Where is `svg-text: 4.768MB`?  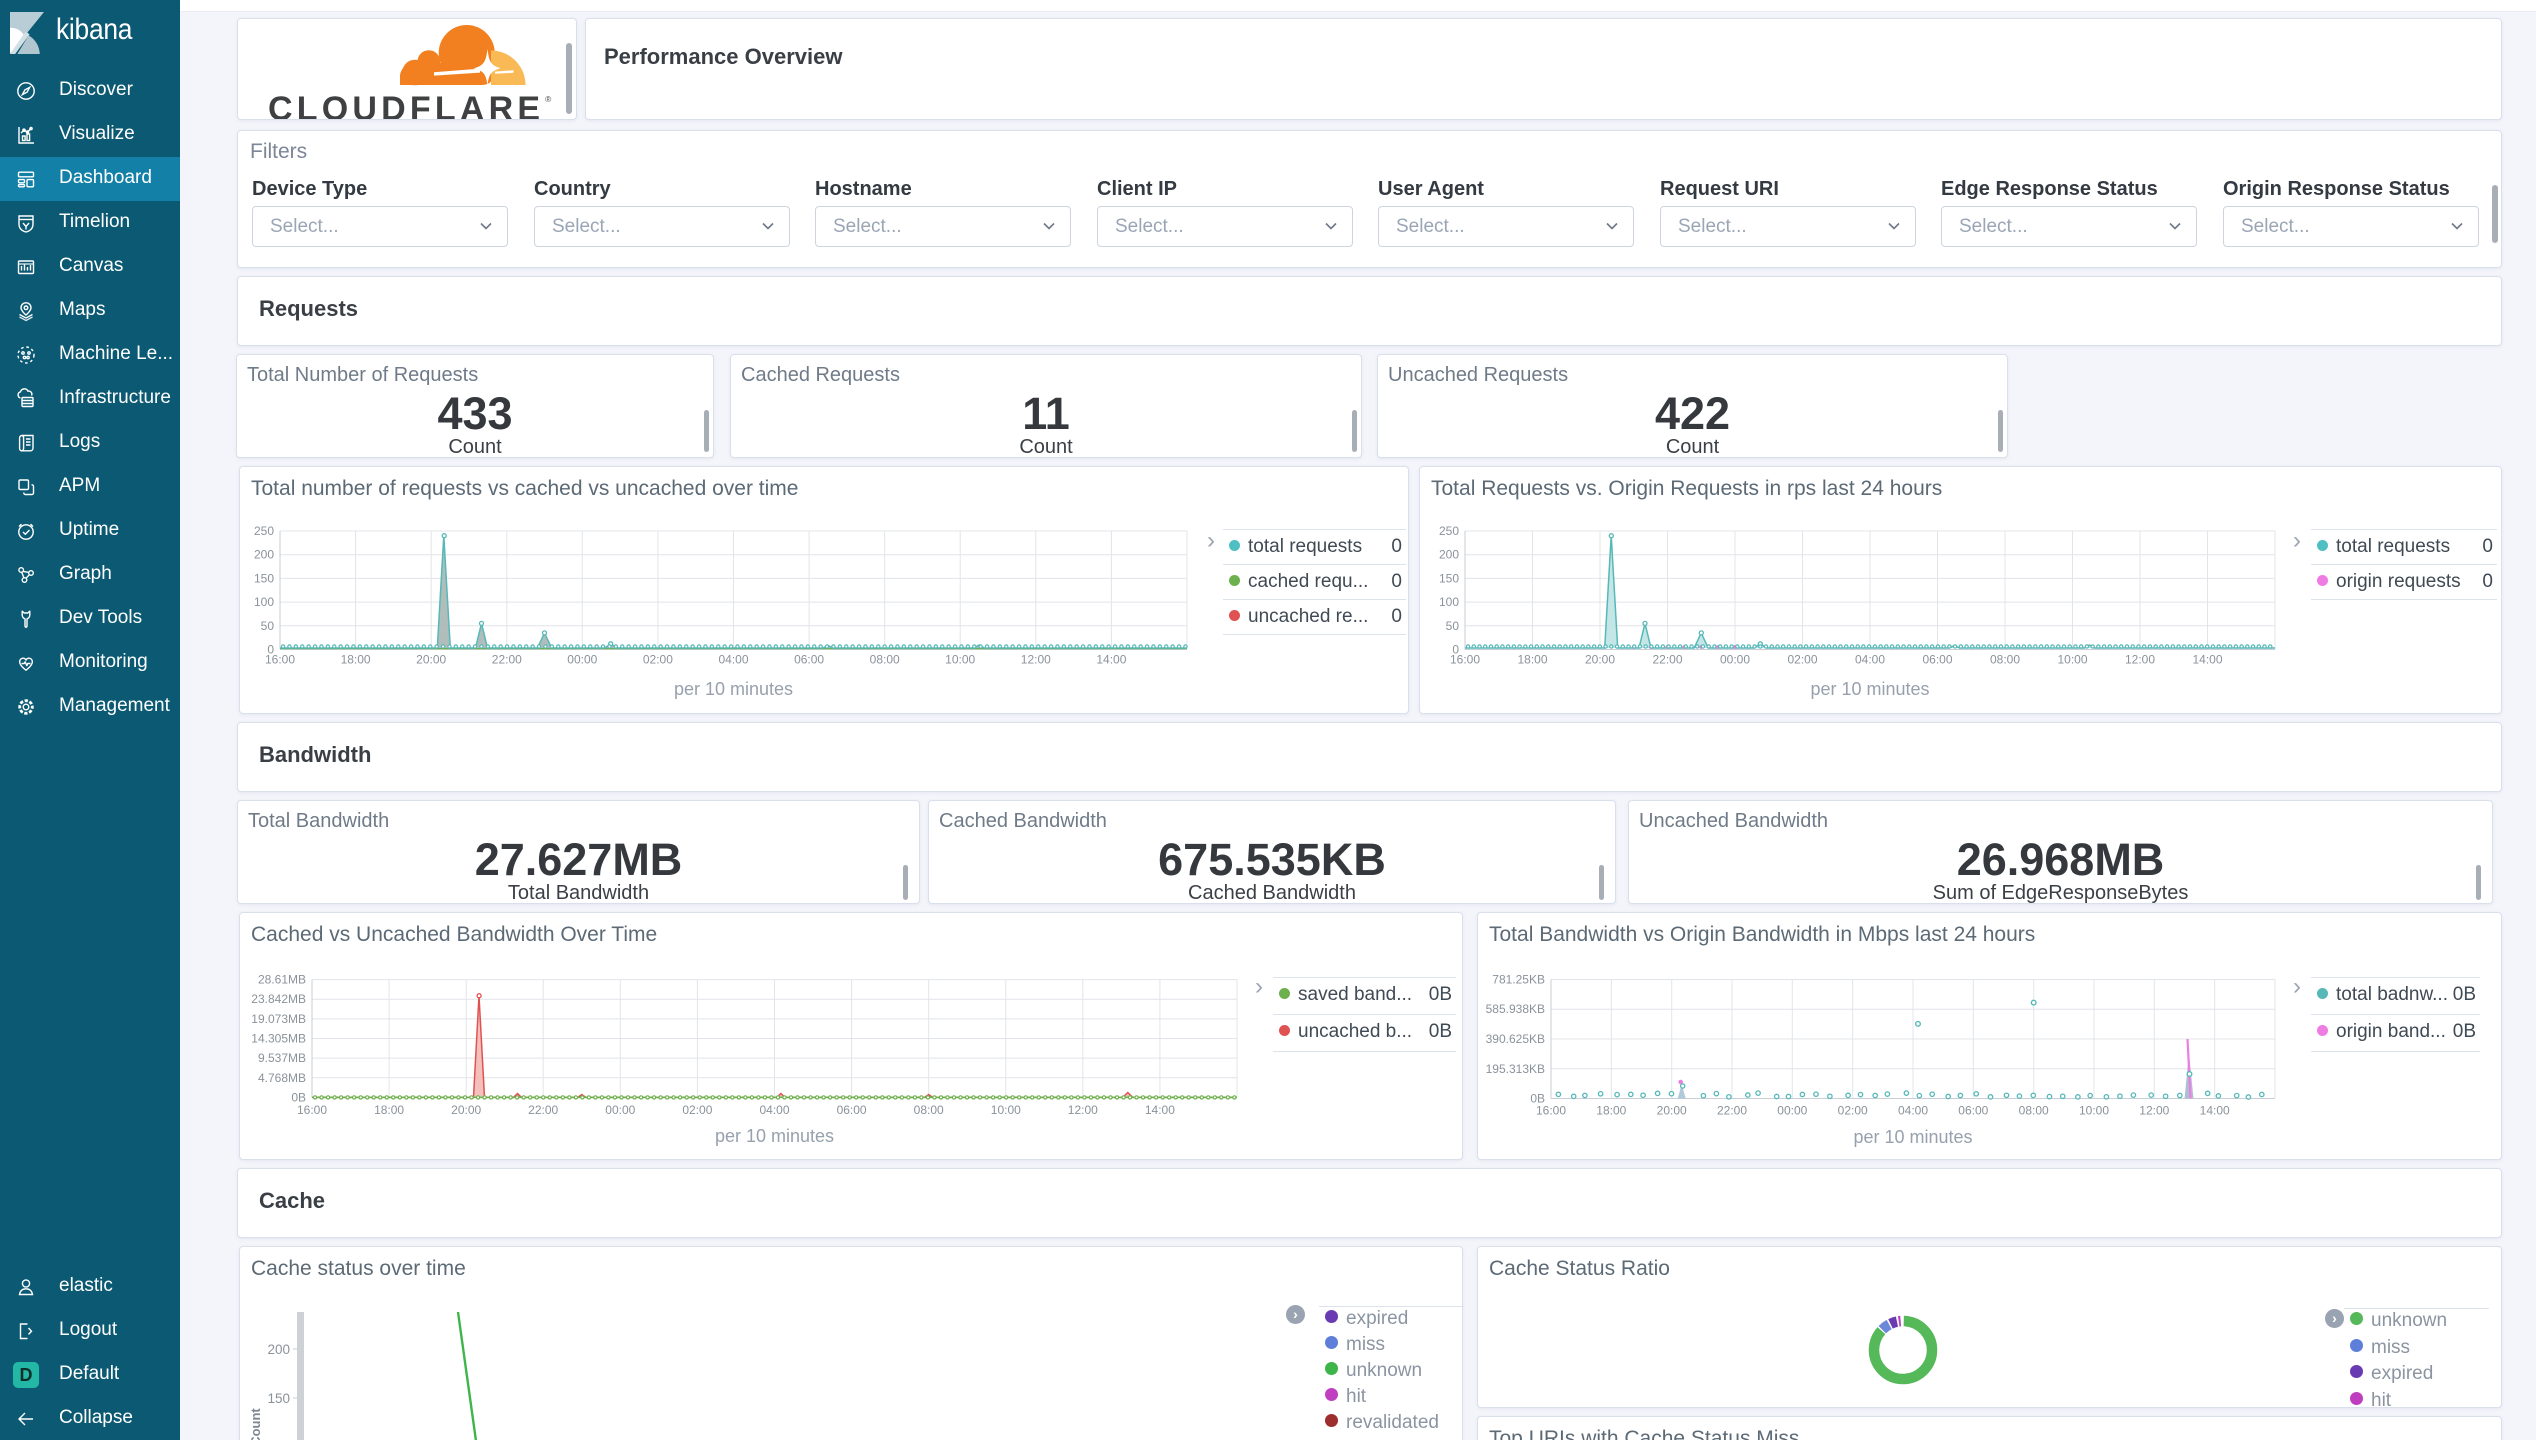
svg-text: 4.768MB is located at coordinates (282, 1078).